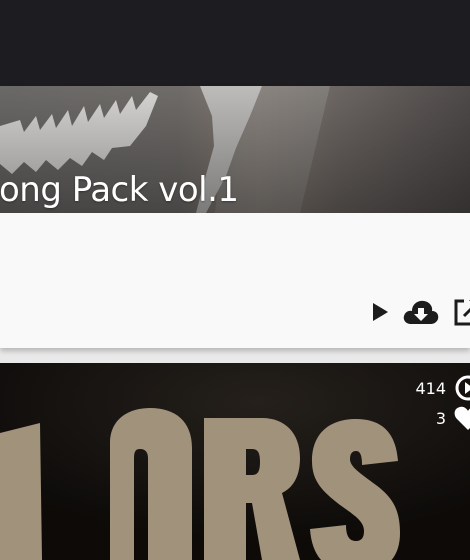 This screenshot has width=470, height=560. What do you see at coordinates (462, 418) in the screenshot?
I see `heart-icon` at bounding box center [462, 418].